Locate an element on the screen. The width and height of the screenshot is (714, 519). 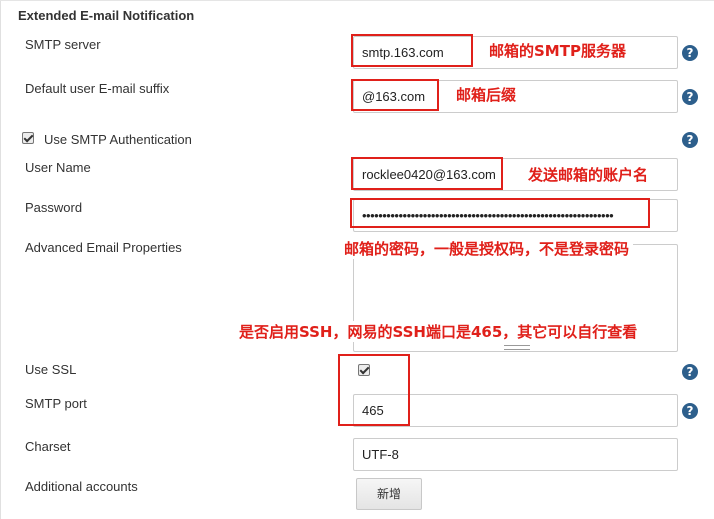
section-title: Extended E-mail Notification is located at coordinates (106, 15).